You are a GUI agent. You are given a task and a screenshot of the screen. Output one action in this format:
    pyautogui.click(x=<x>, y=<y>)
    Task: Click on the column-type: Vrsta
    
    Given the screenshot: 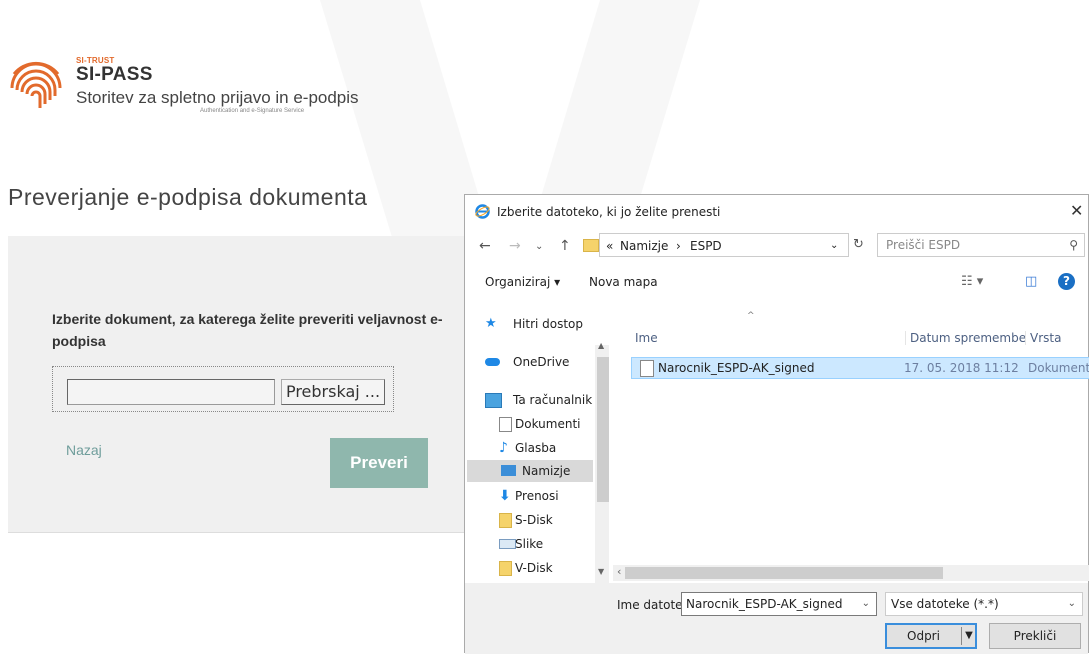 What is the action you would take?
    pyautogui.click(x=1043, y=338)
    